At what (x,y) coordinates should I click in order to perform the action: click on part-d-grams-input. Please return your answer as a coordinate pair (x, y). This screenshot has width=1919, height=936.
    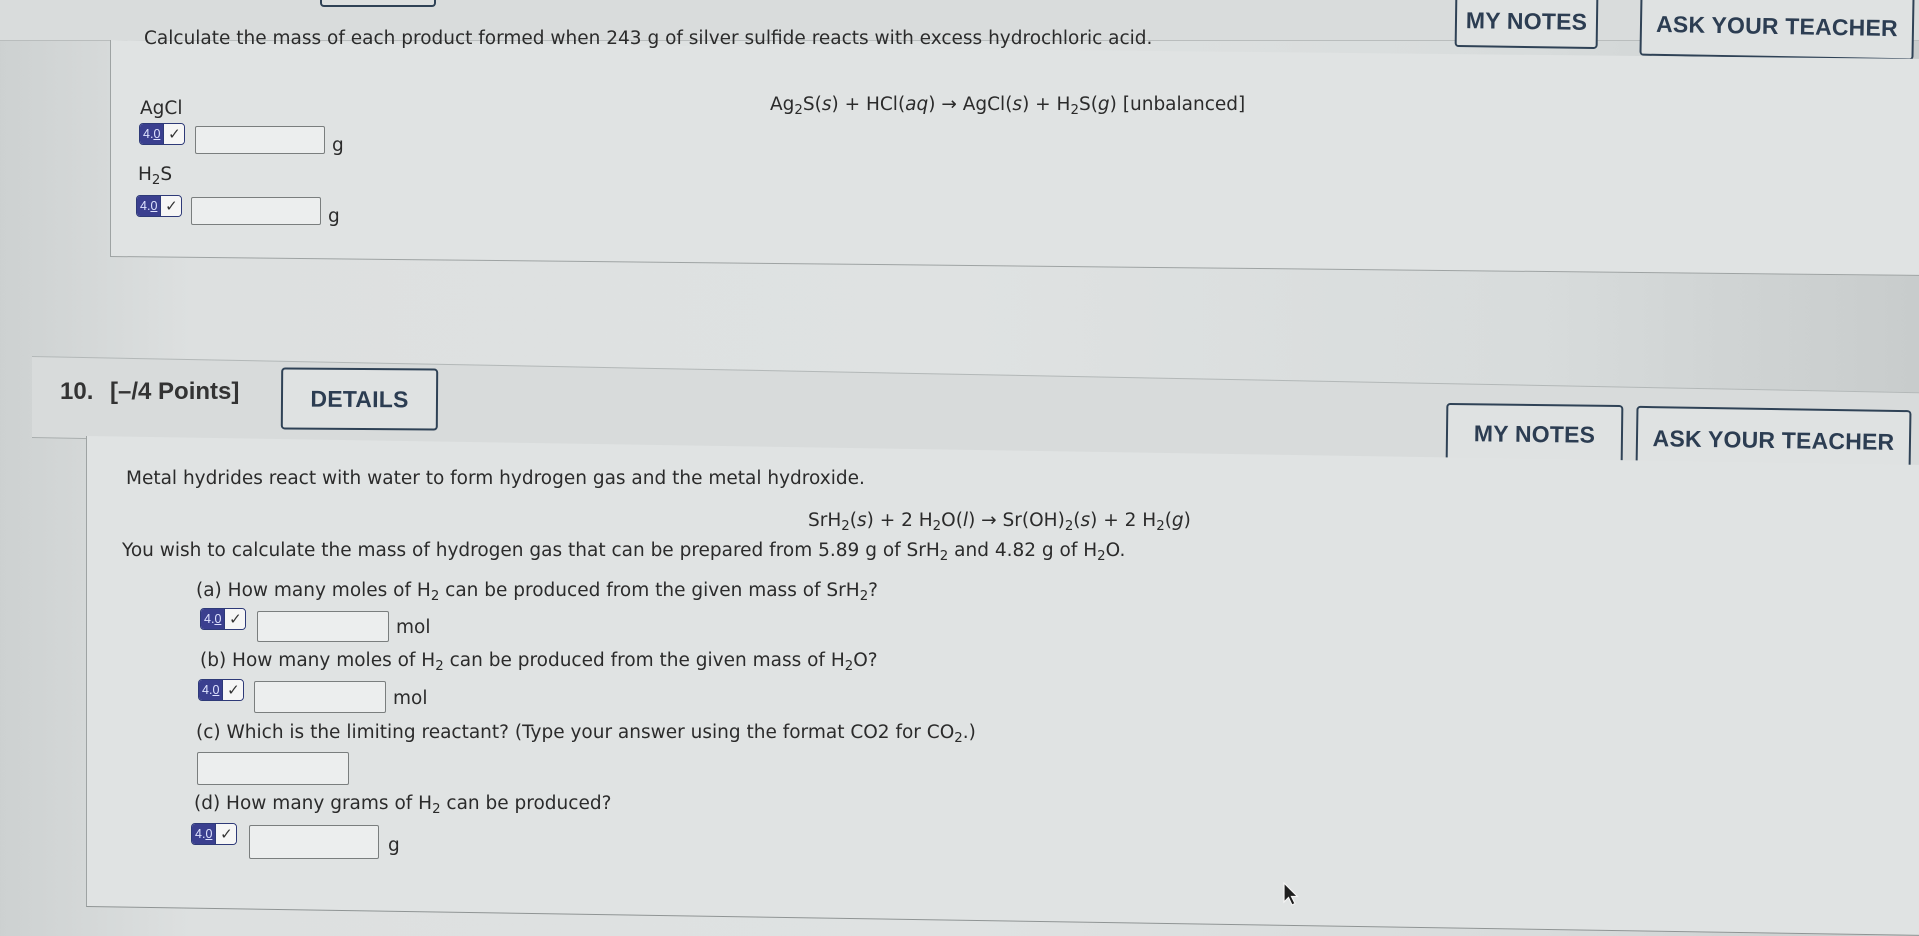
    Looking at the image, I should click on (314, 842).